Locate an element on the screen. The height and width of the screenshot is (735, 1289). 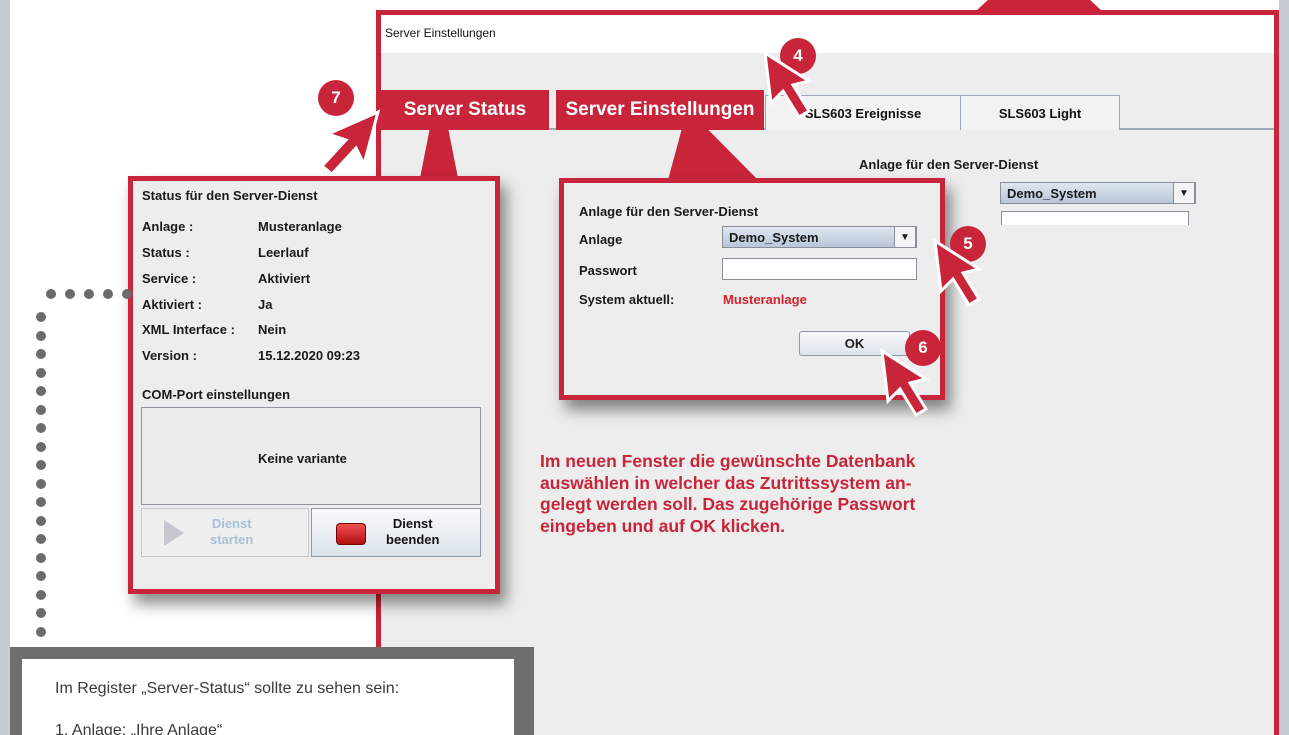
system-current-value: Musteranlage is located at coordinates (765, 299).